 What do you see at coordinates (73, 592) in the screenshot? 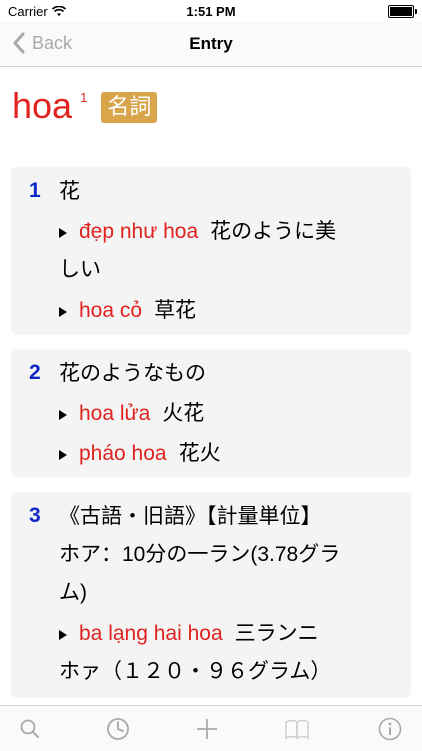
I see `sense-gloss-continued: ム)` at bounding box center [73, 592].